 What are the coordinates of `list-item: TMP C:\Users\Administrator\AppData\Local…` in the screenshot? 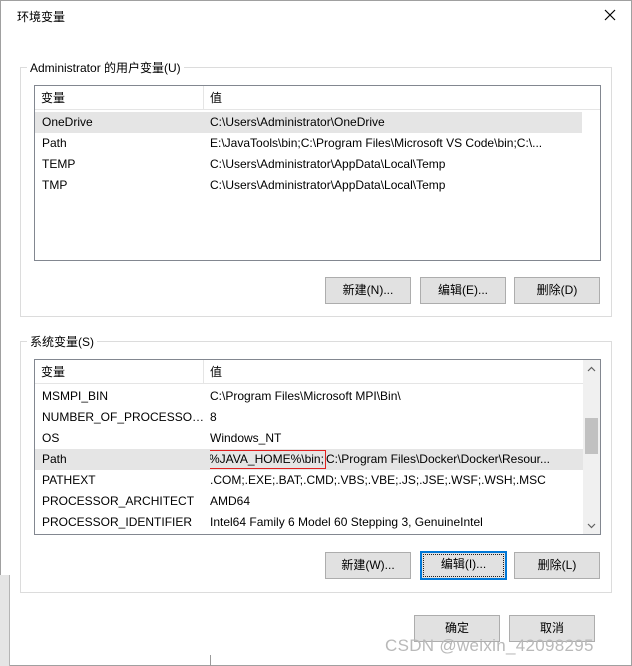 It's located at (308, 185).